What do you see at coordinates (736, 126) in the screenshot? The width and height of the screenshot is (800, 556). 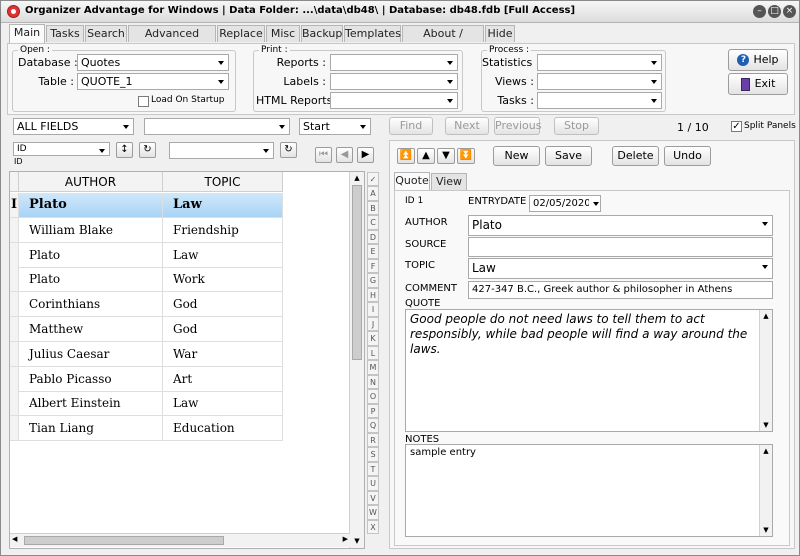 I see `split-panels-checkbox: ✓` at bounding box center [736, 126].